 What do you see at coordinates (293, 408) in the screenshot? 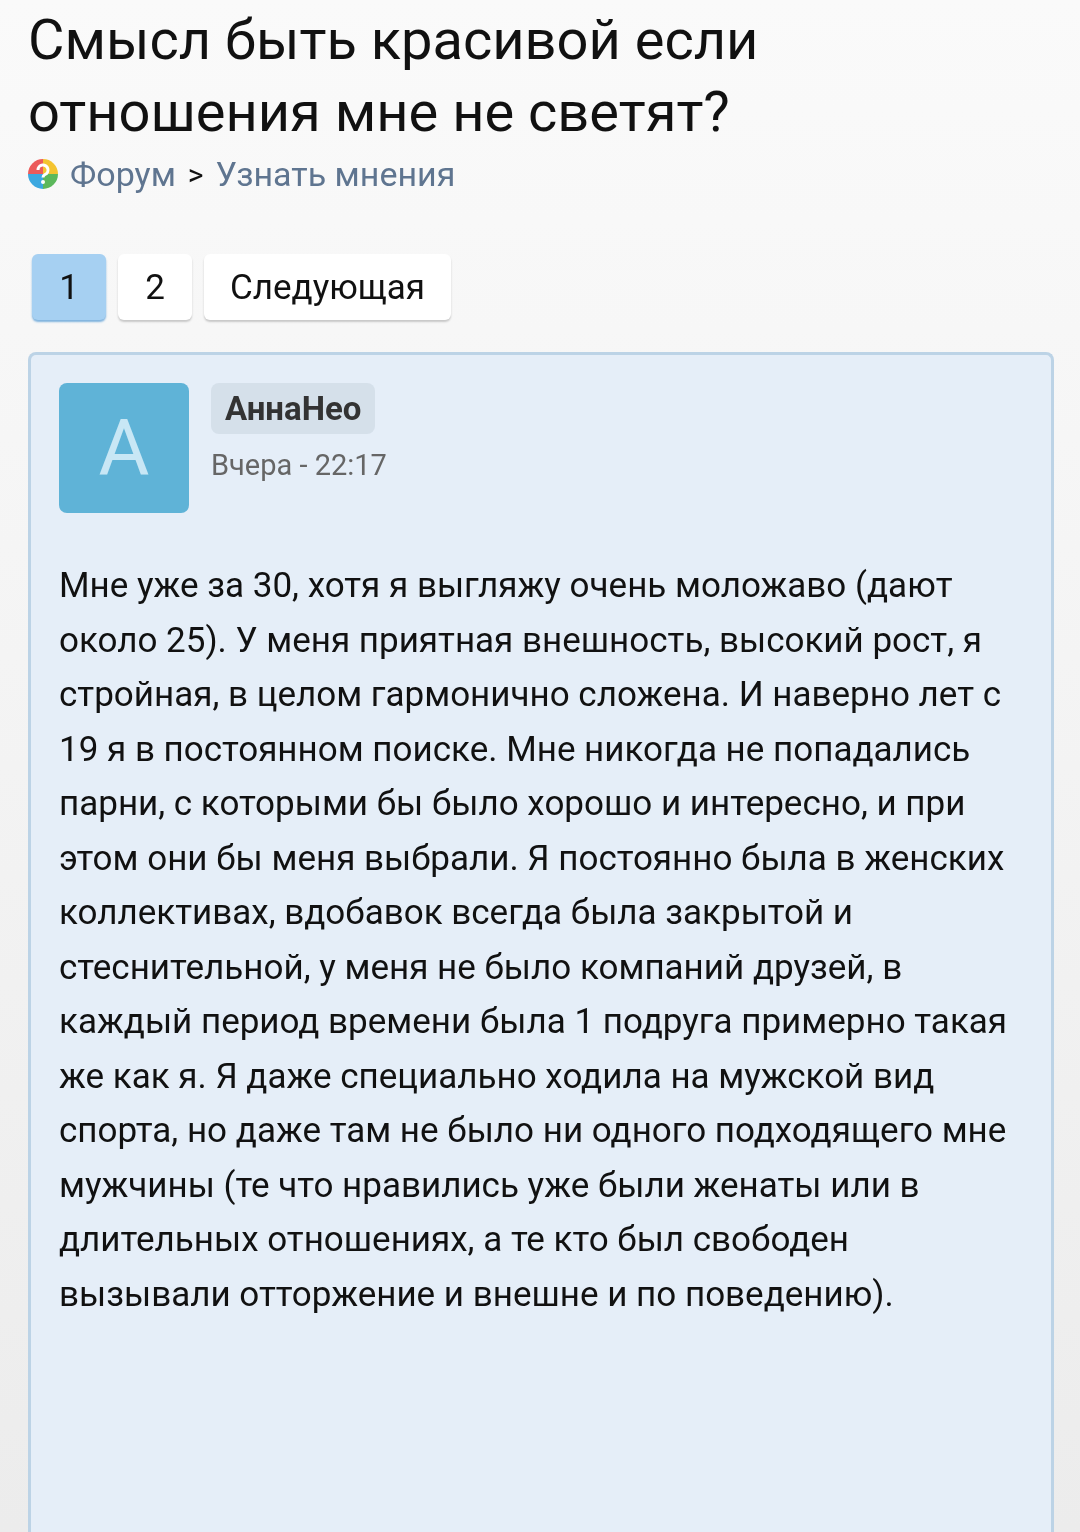
I see `author-name: АннаНео` at bounding box center [293, 408].